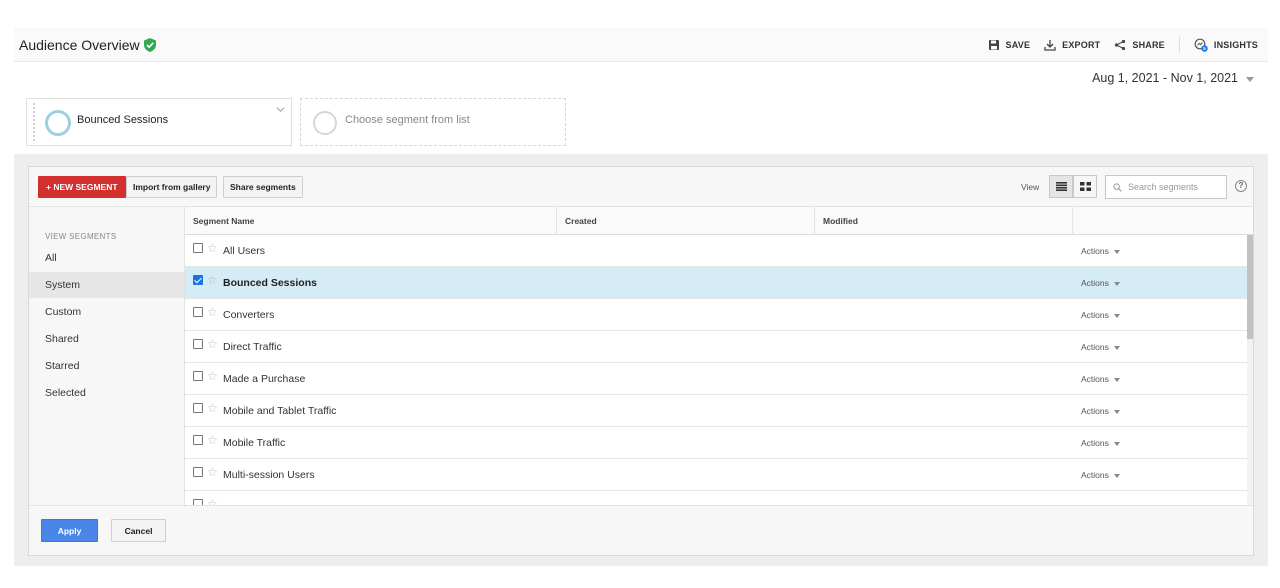 This screenshot has height=588, width=1280. What do you see at coordinates (1061, 186) in the screenshot?
I see `list-view-button` at bounding box center [1061, 186].